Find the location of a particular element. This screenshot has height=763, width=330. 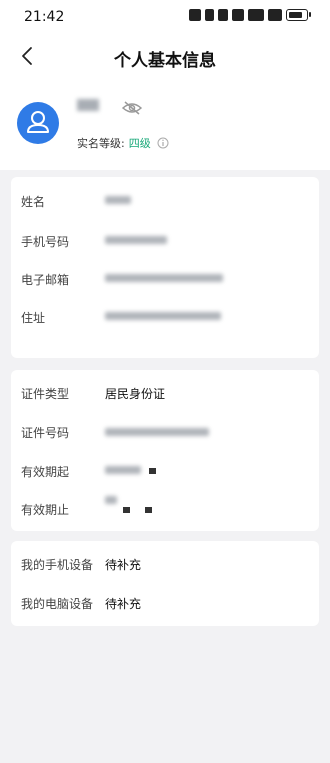

bluetooth-icon is located at coordinates (209, 15).